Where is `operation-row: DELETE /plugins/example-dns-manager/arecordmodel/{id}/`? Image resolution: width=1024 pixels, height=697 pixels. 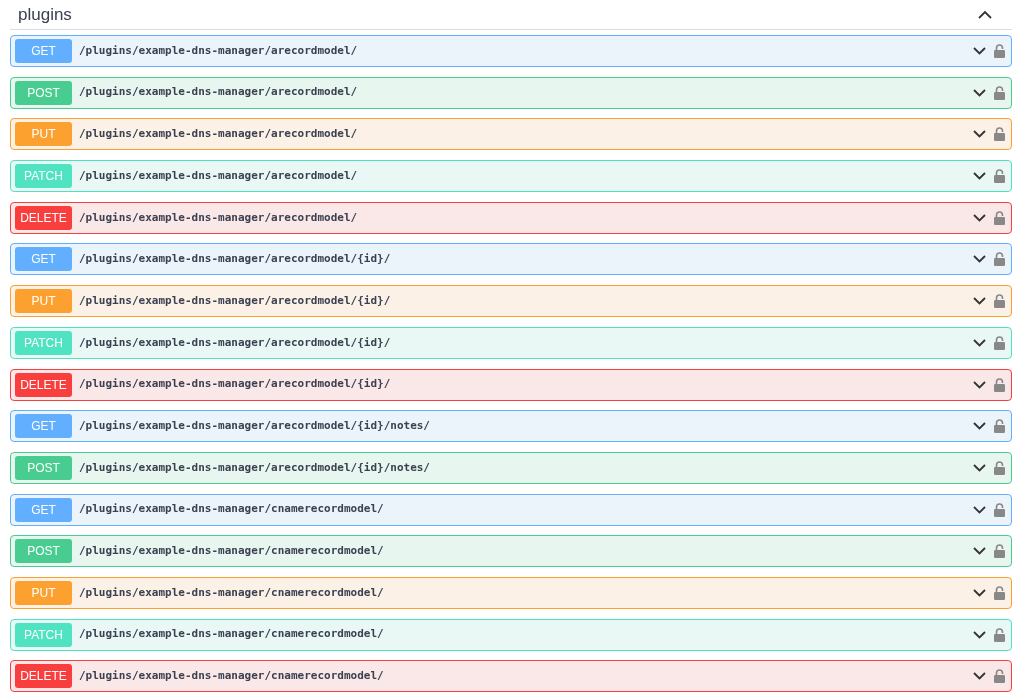 operation-row: DELETE /plugins/example-dns-manager/arecordmodel/{id}/ is located at coordinates (511, 384).